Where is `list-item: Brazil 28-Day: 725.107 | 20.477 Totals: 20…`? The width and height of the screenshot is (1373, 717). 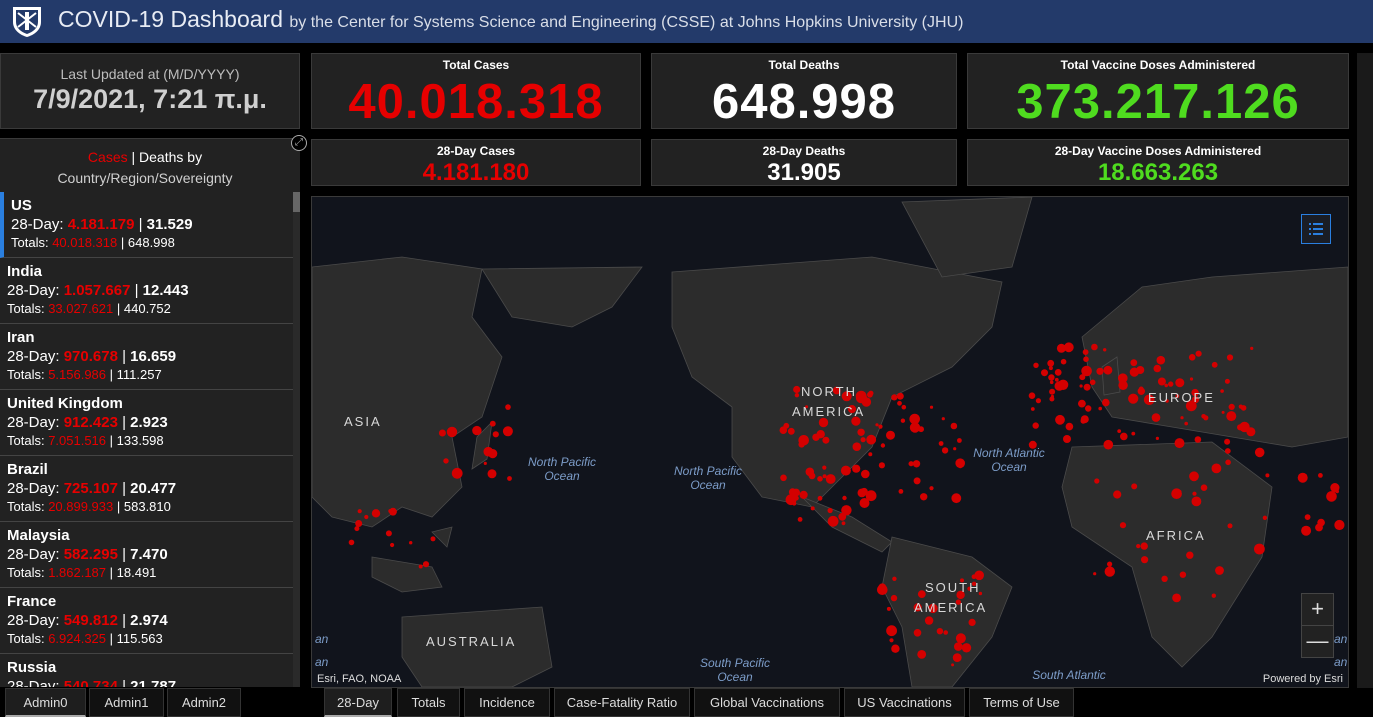 list-item: Brazil 28-Day: 725.107 | 20.477 Totals: 20… is located at coordinates (146, 489).